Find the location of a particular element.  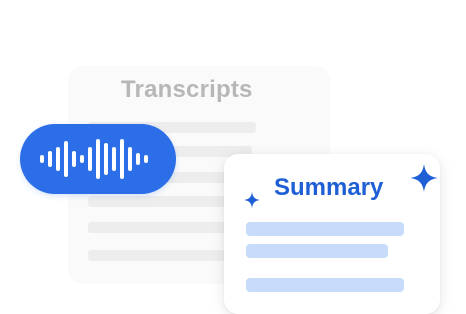

audio-button is located at coordinates (98, 159).